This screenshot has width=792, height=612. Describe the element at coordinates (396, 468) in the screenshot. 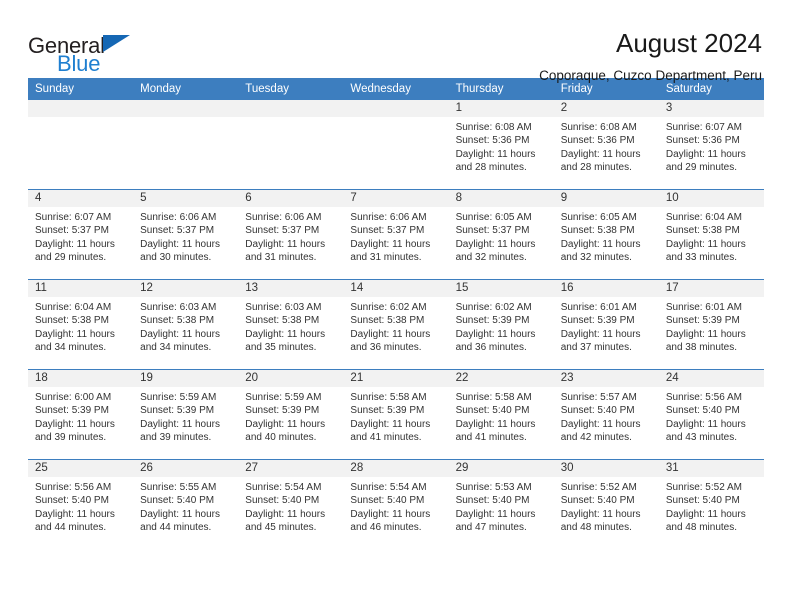

I see `day-number: 28` at that location.